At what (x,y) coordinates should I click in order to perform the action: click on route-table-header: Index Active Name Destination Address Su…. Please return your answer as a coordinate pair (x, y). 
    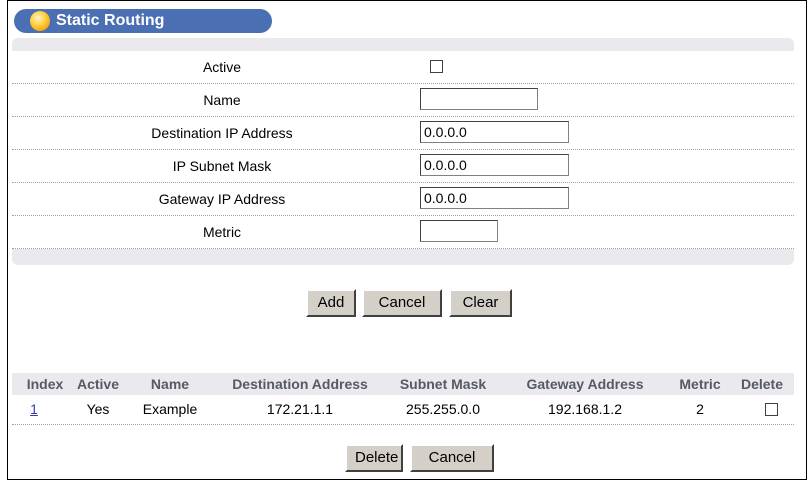
    Looking at the image, I should click on (403, 384).